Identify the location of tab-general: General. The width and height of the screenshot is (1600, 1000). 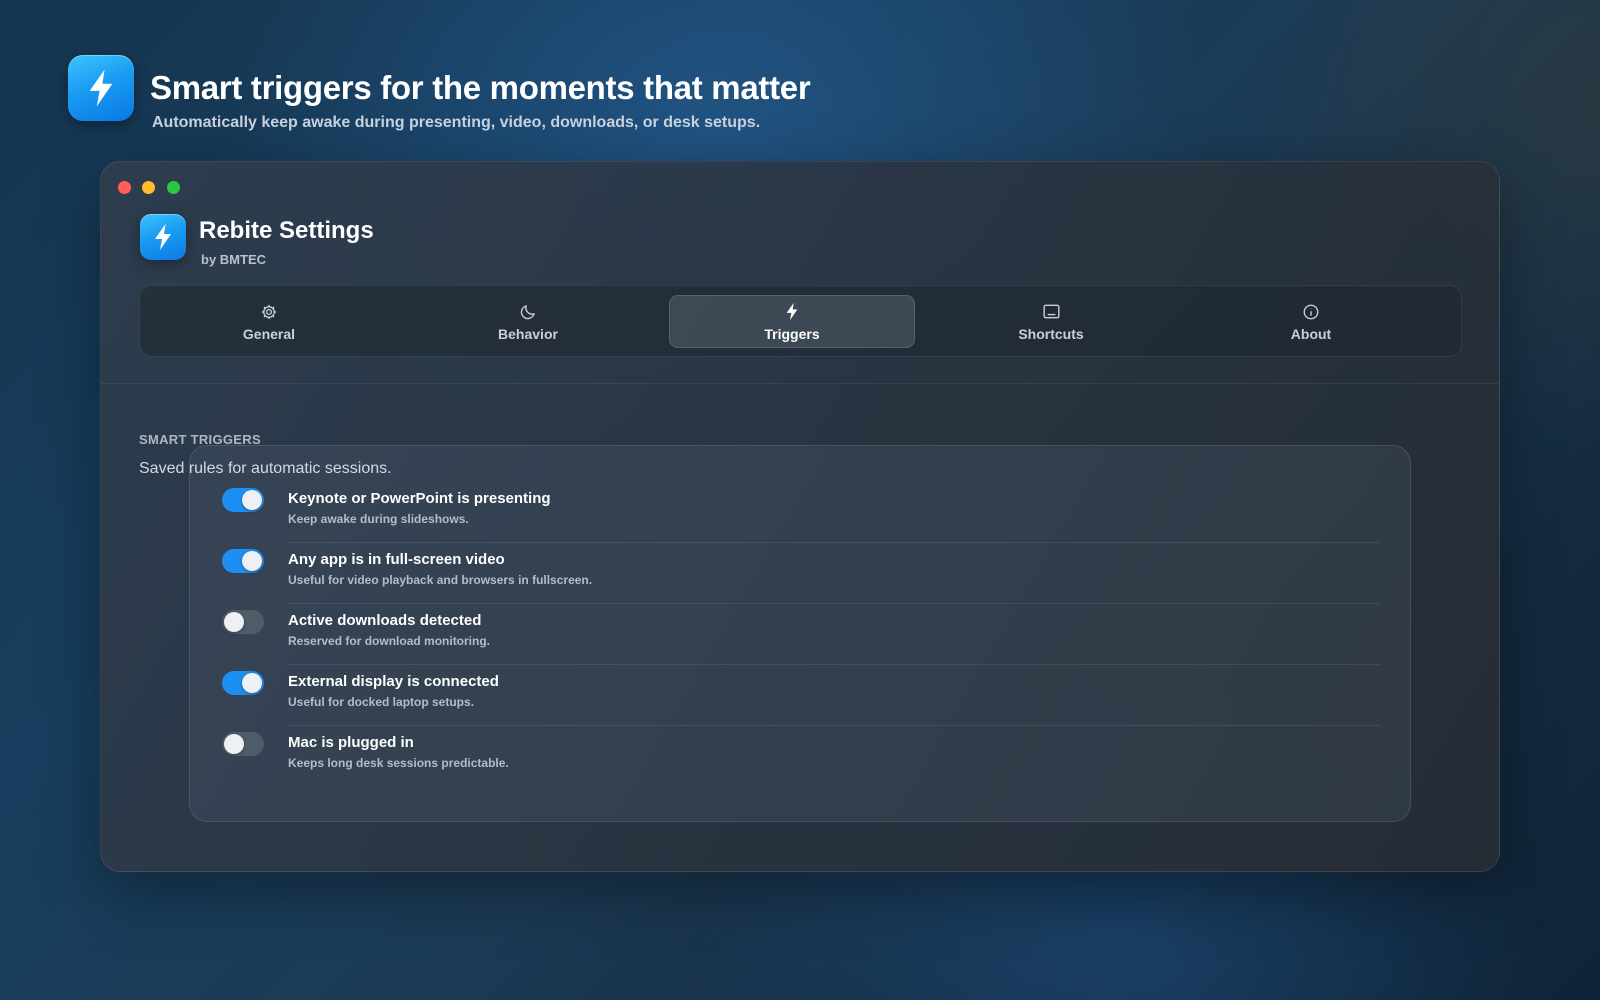
(269, 321).